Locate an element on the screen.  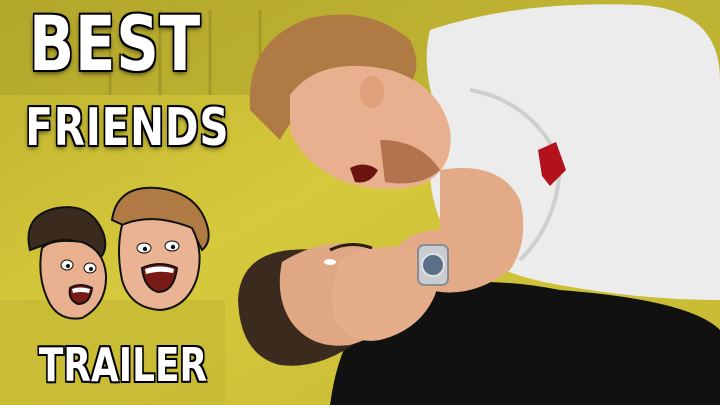
title-line-friends: FRIENDS is located at coordinates (127, 128).